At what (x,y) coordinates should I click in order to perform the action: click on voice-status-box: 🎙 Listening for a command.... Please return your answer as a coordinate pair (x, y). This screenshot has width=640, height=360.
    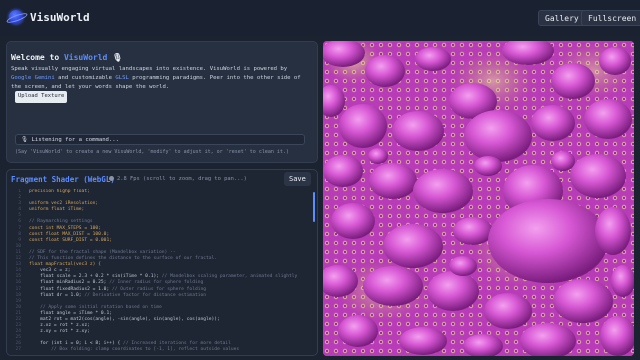
    Looking at the image, I should click on (160, 139).